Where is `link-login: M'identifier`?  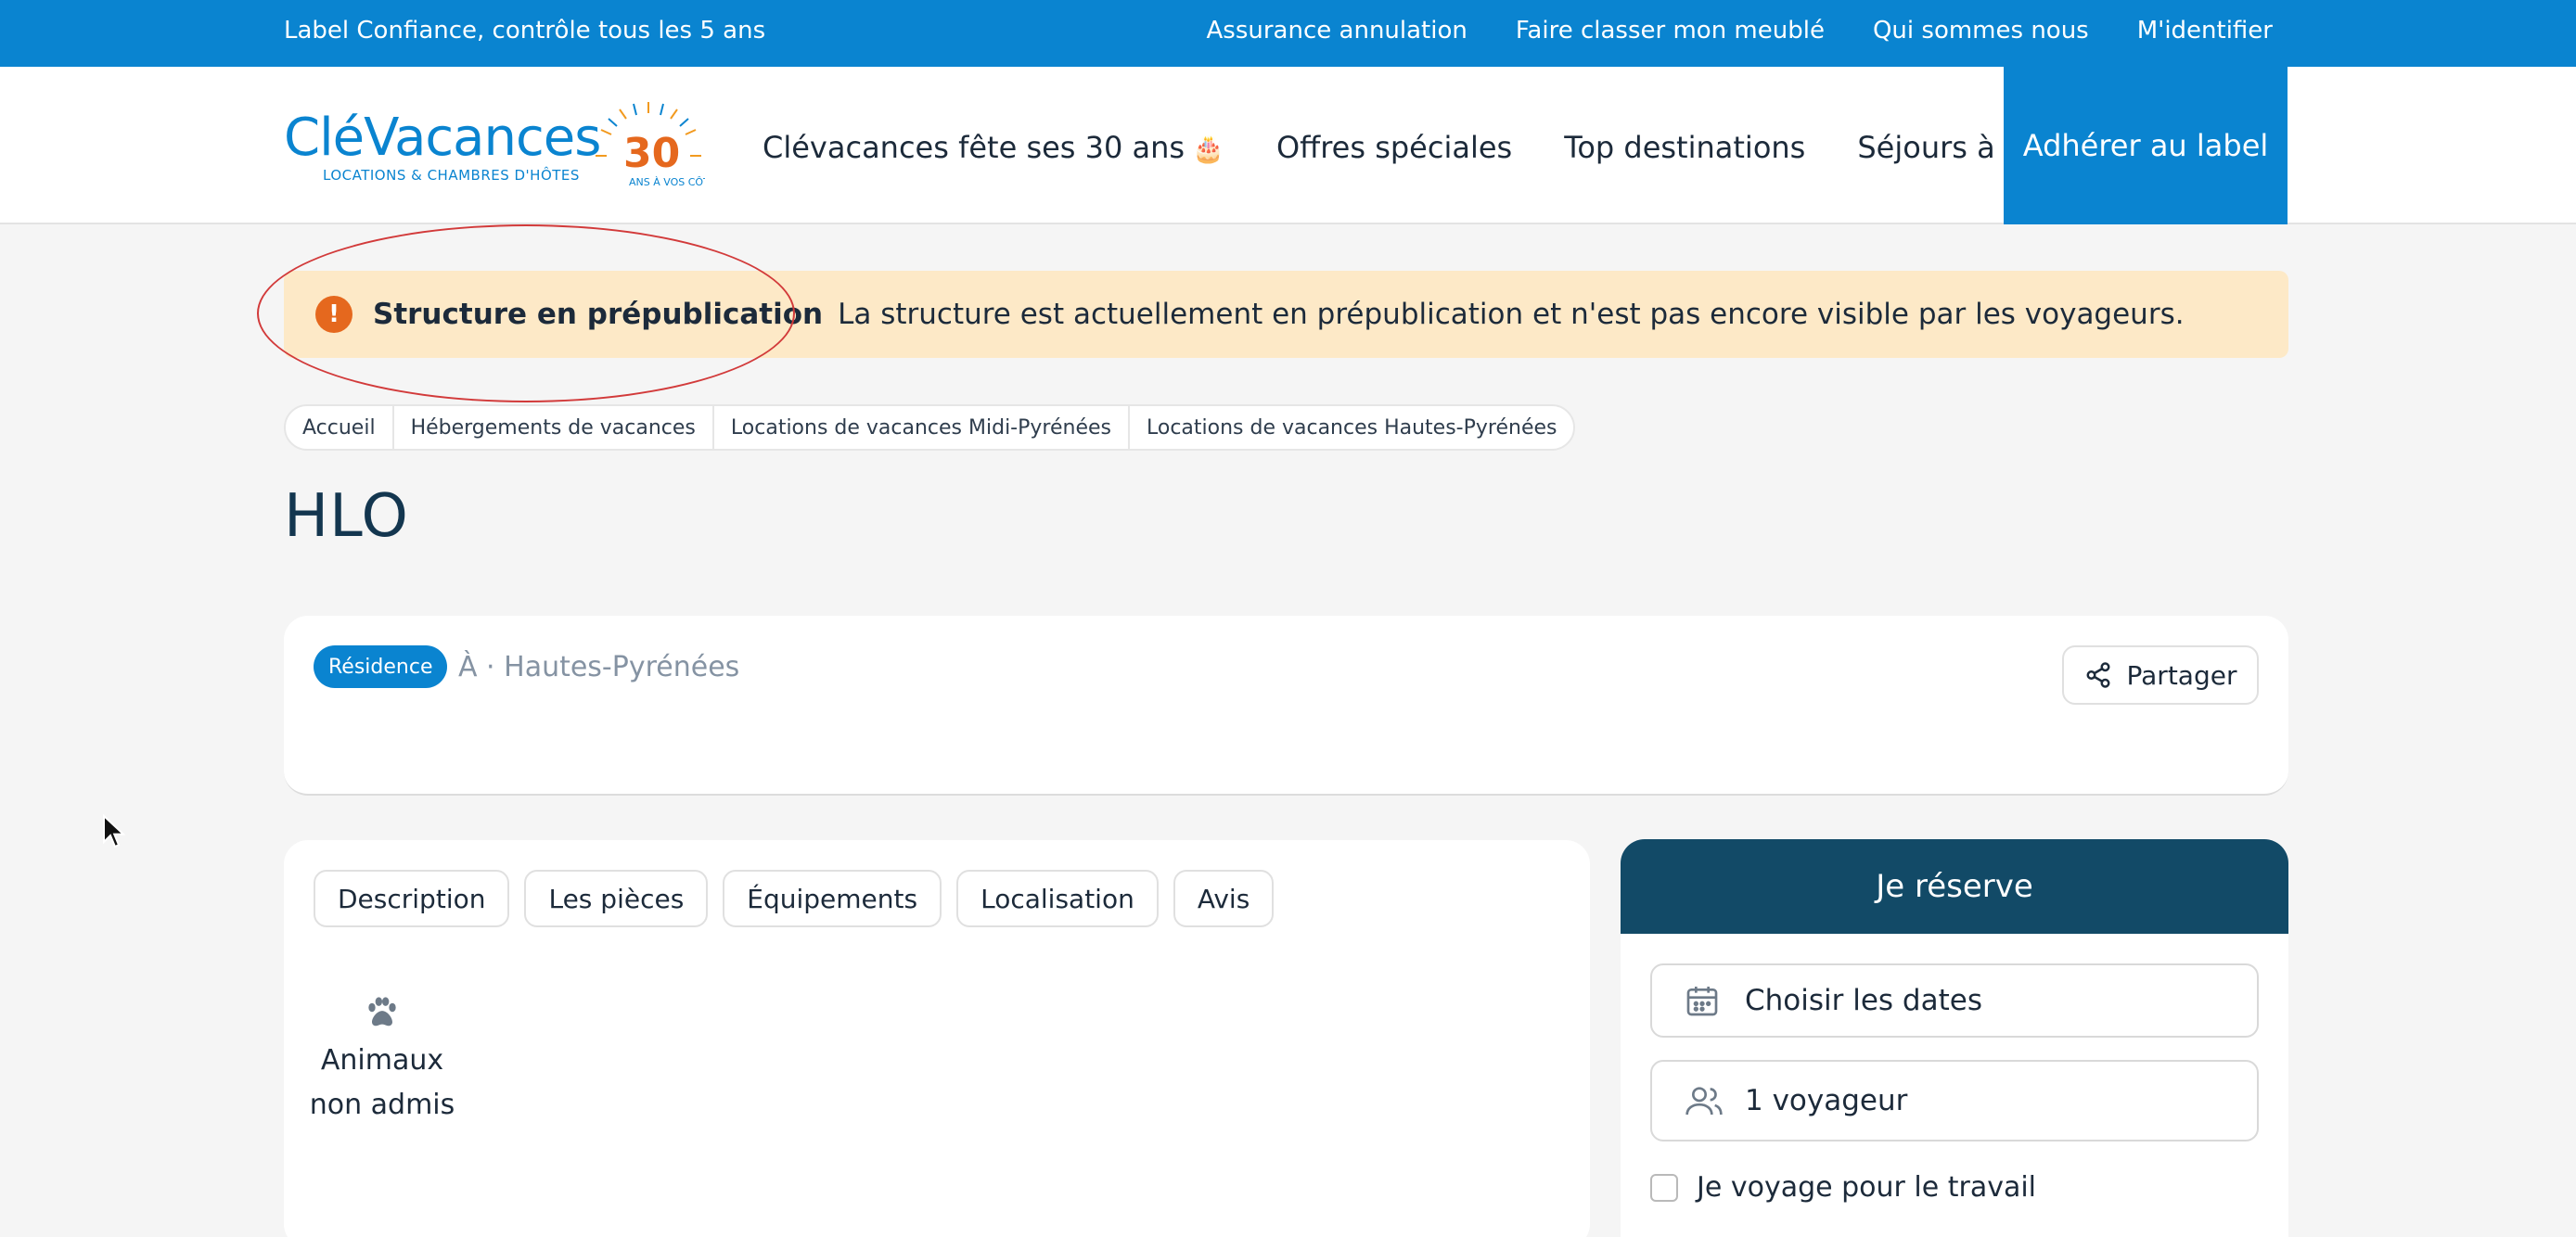 link-login: M'identifier is located at coordinates (2205, 31).